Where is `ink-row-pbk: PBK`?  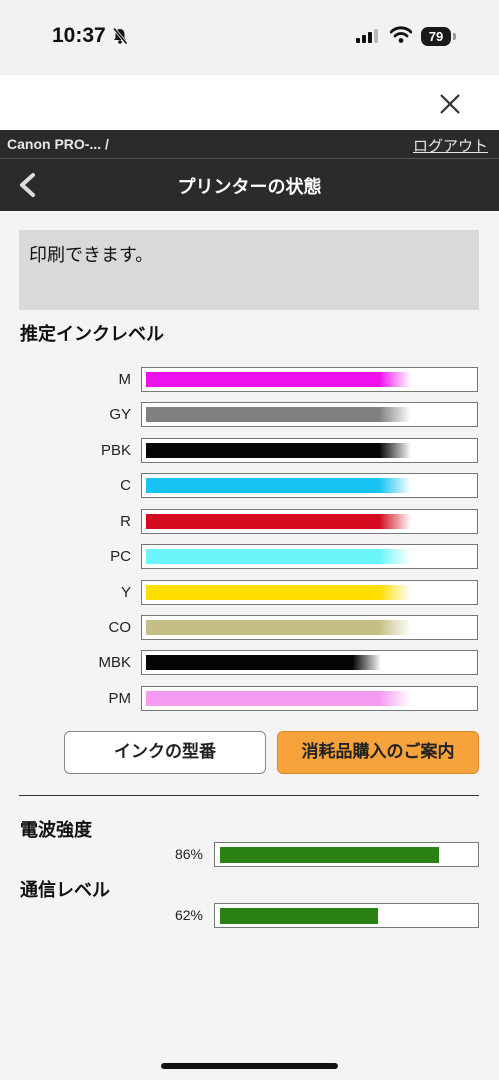 ink-row-pbk: PBK is located at coordinates (249, 451).